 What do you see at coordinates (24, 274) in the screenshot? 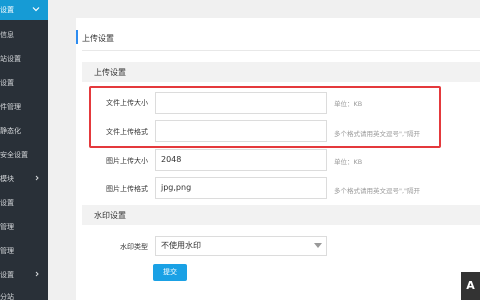
I see `sidebar-item-settings-3: 设置` at bounding box center [24, 274].